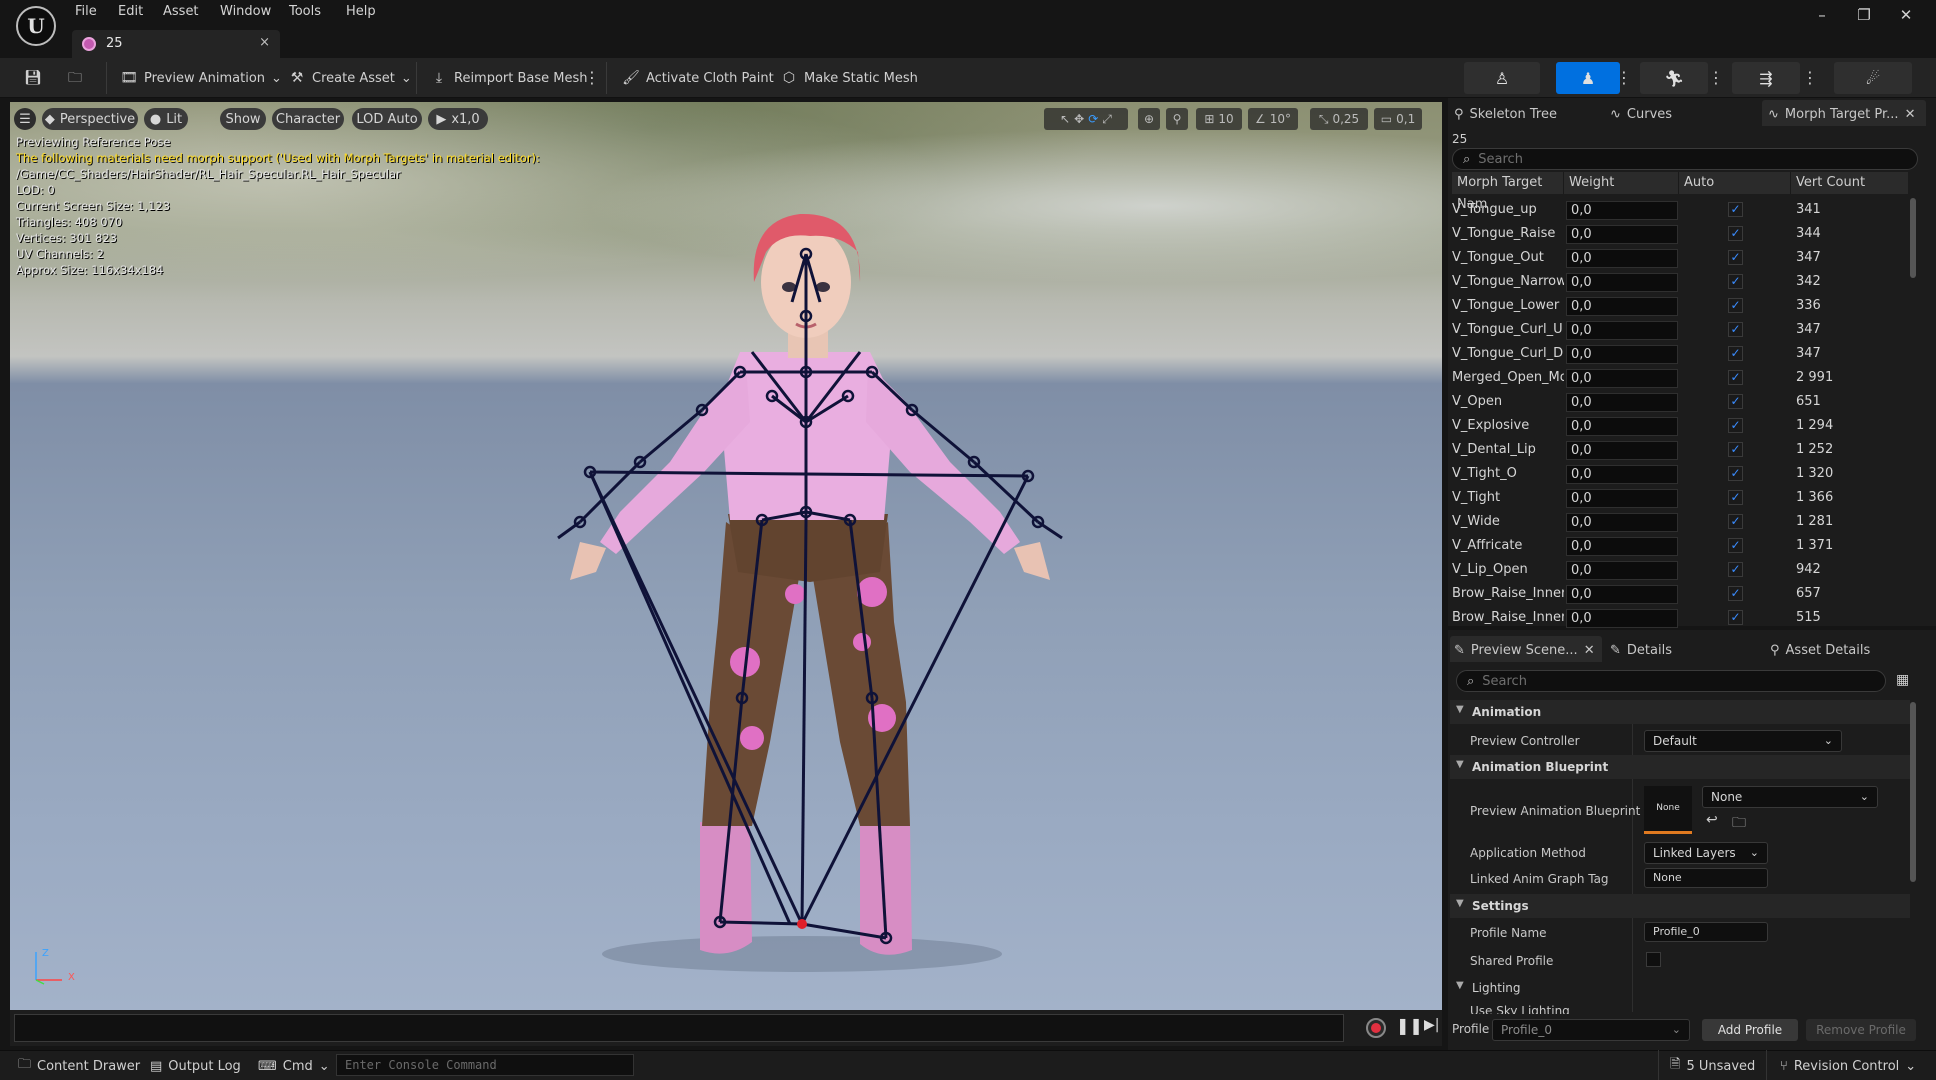  What do you see at coordinates (1680, 522) in the screenshot?
I see `morph-row: V_Wide 0,0 ✓ 1 281` at bounding box center [1680, 522].